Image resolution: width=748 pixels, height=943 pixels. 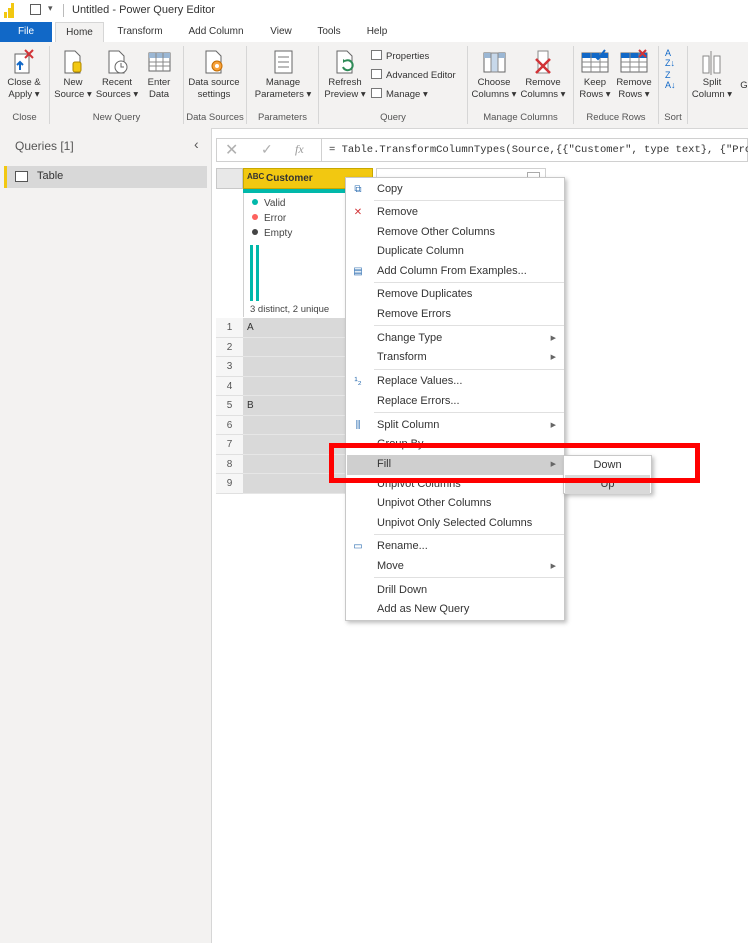 What do you see at coordinates (455, 213) in the screenshot?
I see `menu-item-remove: ✕ Remove` at bounding box center [455, 213].